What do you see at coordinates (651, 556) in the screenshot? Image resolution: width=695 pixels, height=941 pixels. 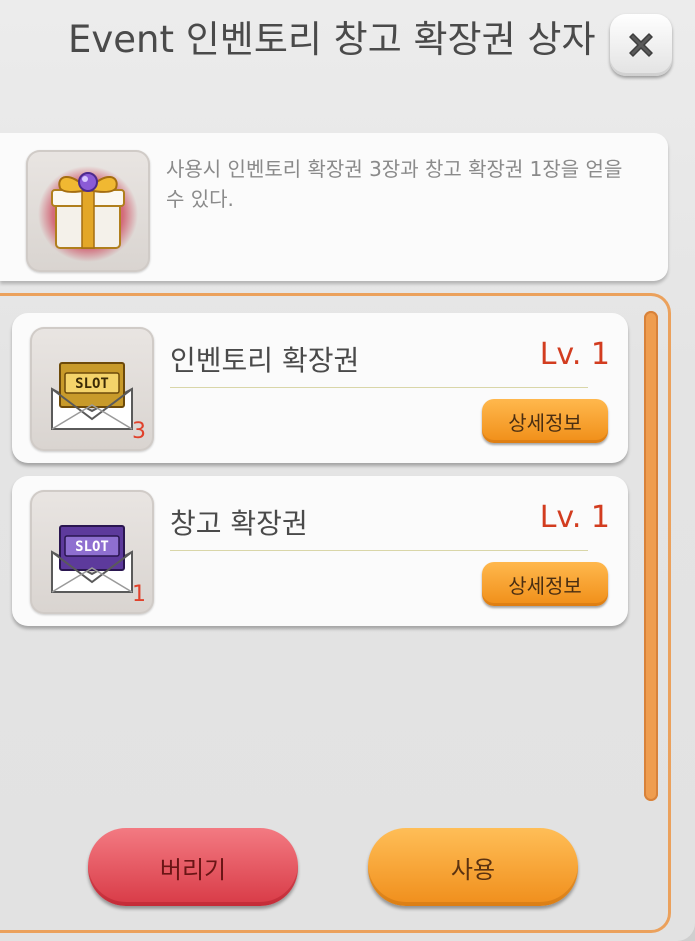 I see `list-scrollbar` at bounding box center [651, 556].